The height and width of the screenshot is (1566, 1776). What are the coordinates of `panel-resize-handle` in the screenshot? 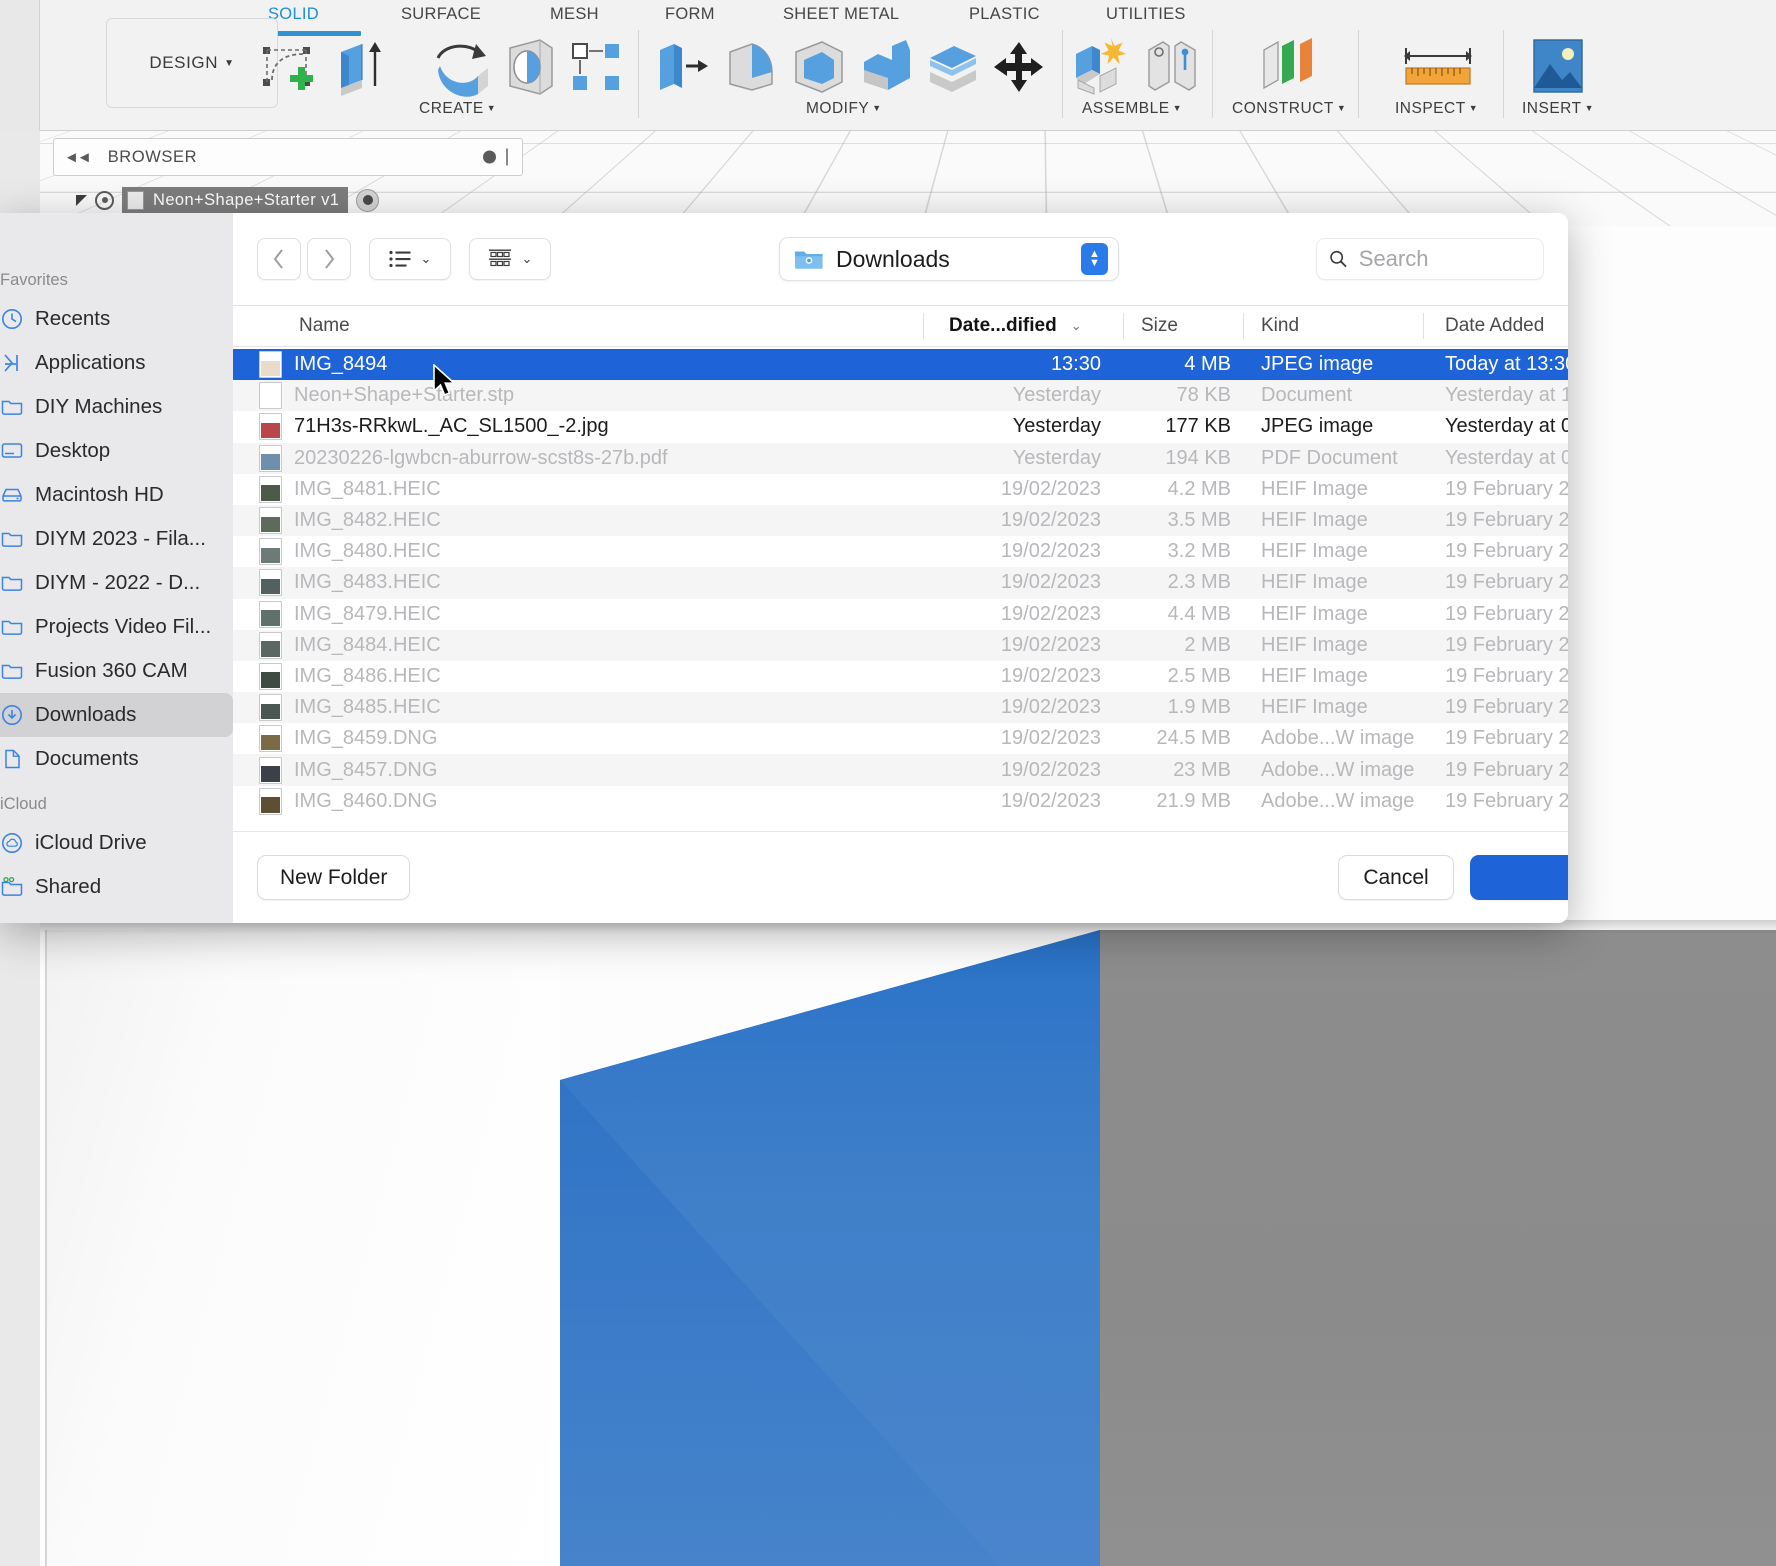 It's located at (507, 157).